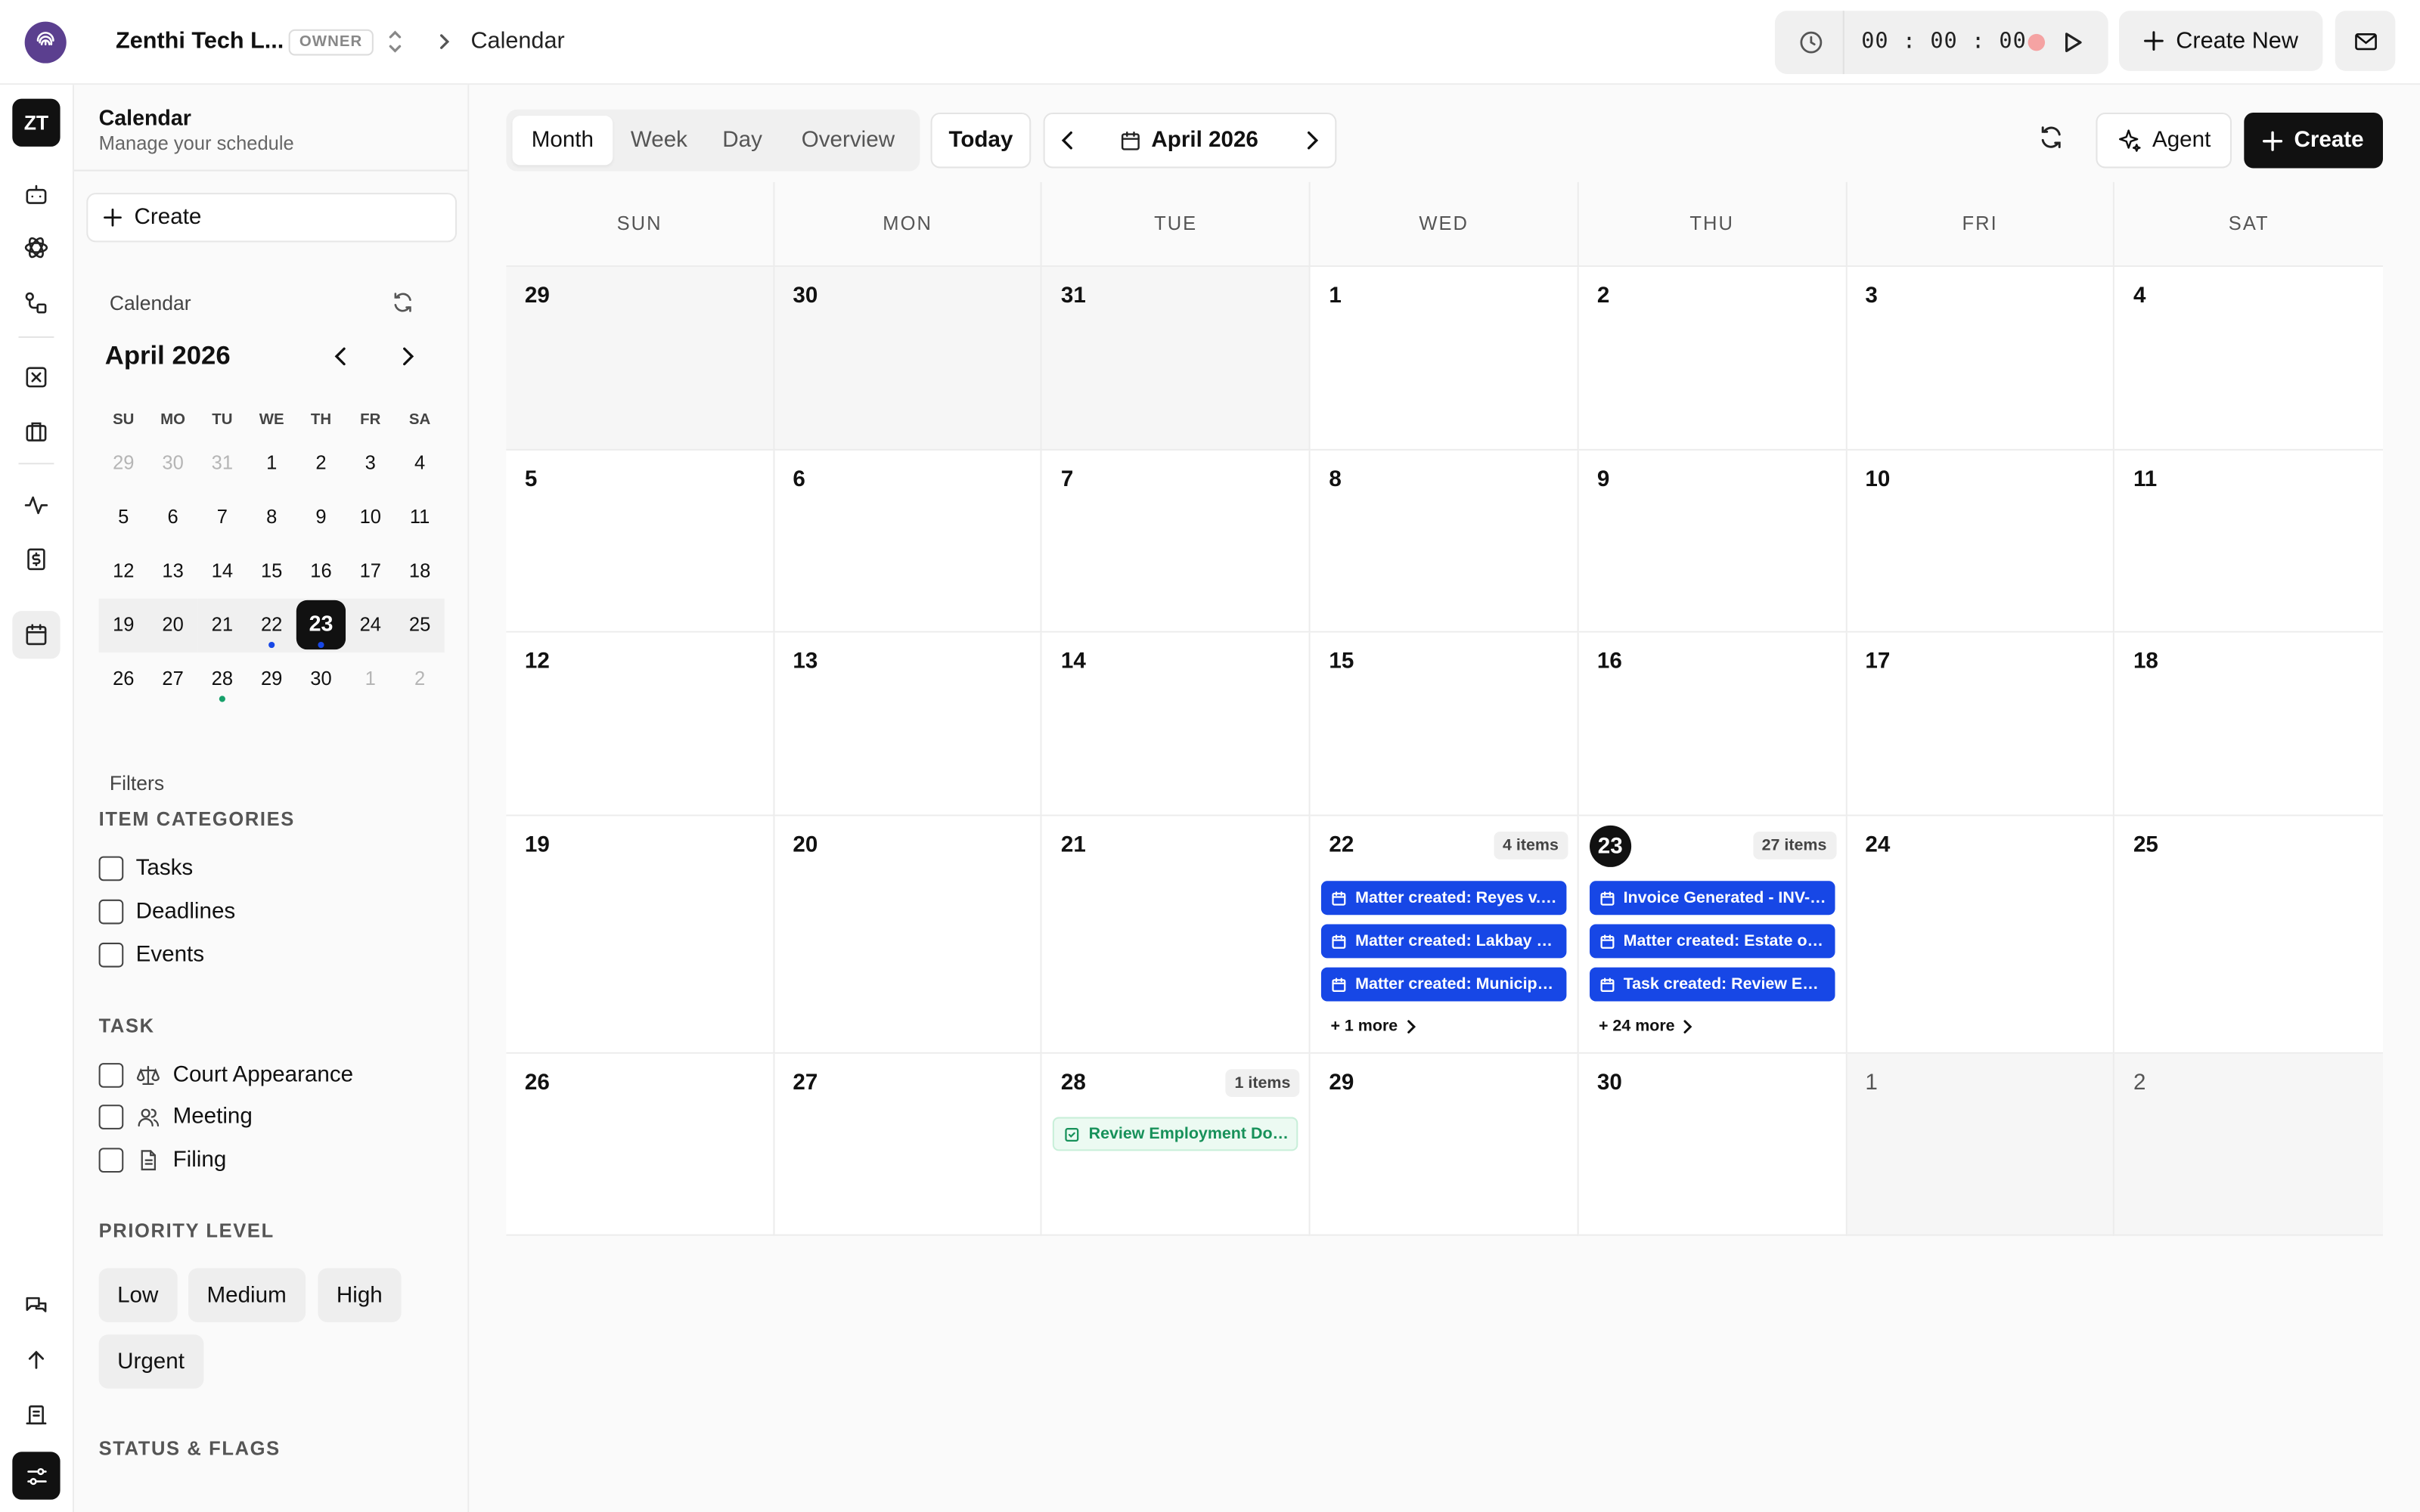 This screenshot has height=1512, width=2420. Describe the element at coordinates (849, 140) in the screenshot. I see `tab-overview: Overview` at that location.